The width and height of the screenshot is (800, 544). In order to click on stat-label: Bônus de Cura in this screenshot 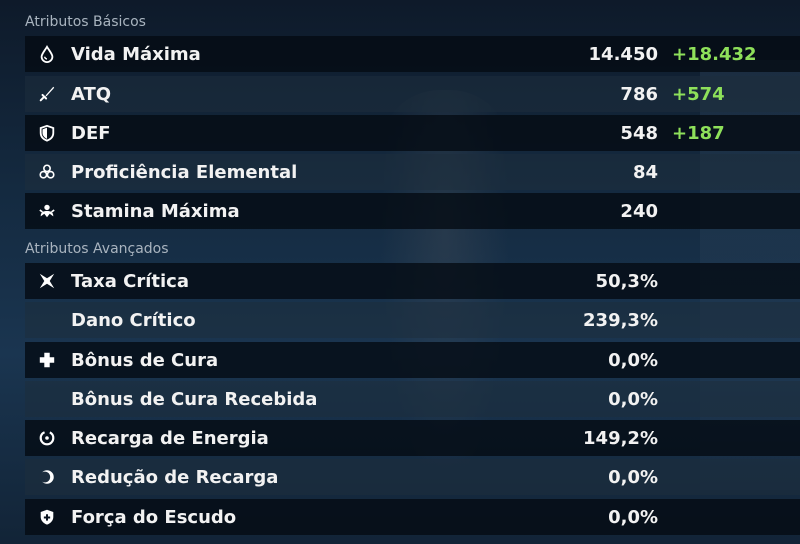, I will do `click(145, 360)`.